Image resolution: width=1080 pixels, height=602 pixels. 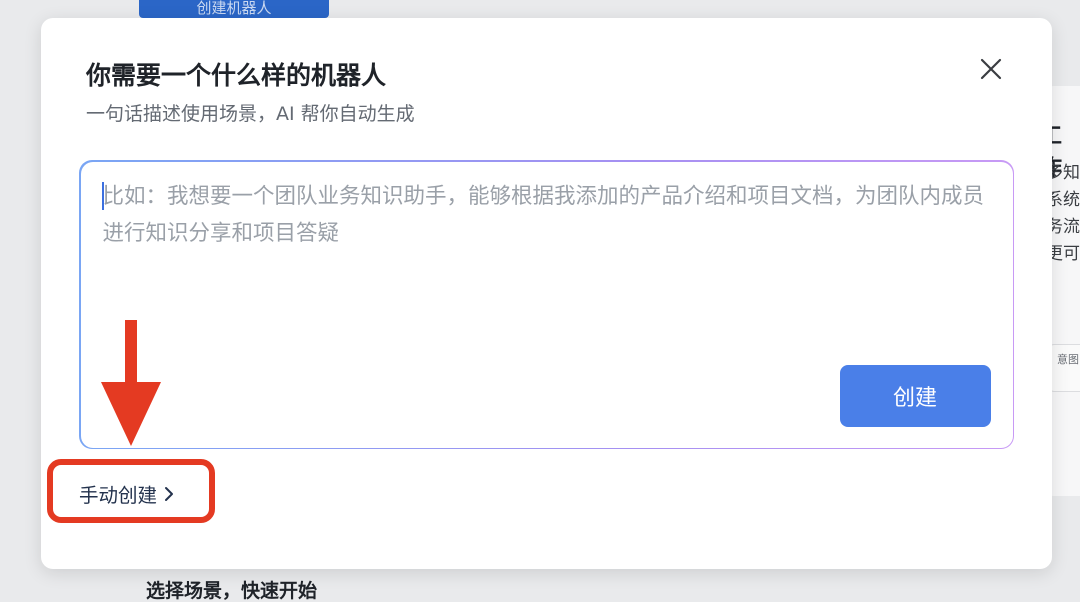 I want to click on background-section-heading: 选择场景，快速开始, so click(x=232, y=591).